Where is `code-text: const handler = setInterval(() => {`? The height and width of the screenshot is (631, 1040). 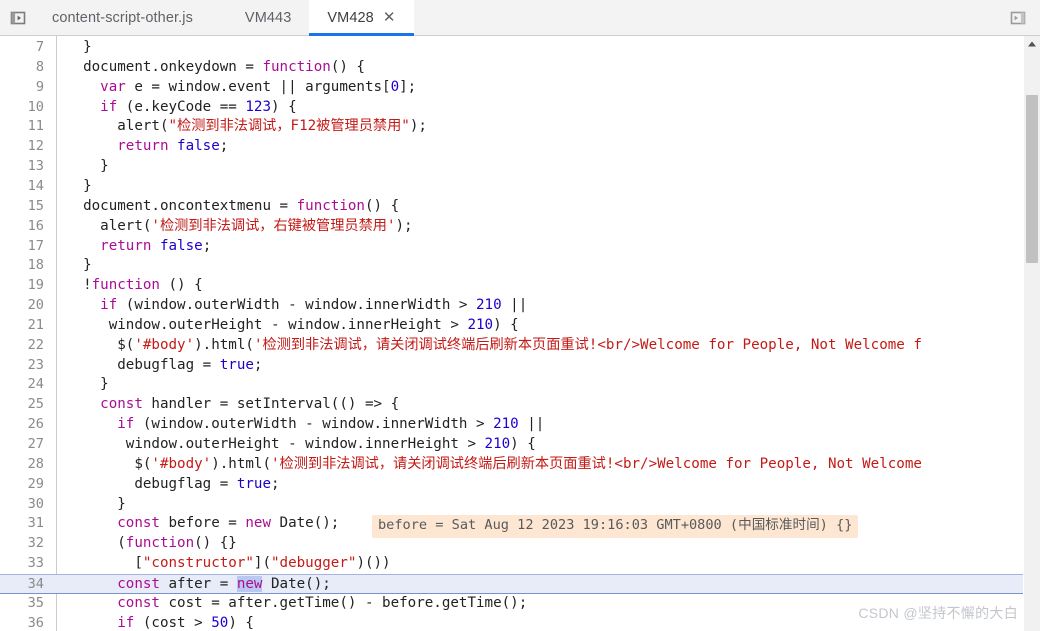 code-text: const handler = setInterval(() => { is located at coordinates (232, 405).